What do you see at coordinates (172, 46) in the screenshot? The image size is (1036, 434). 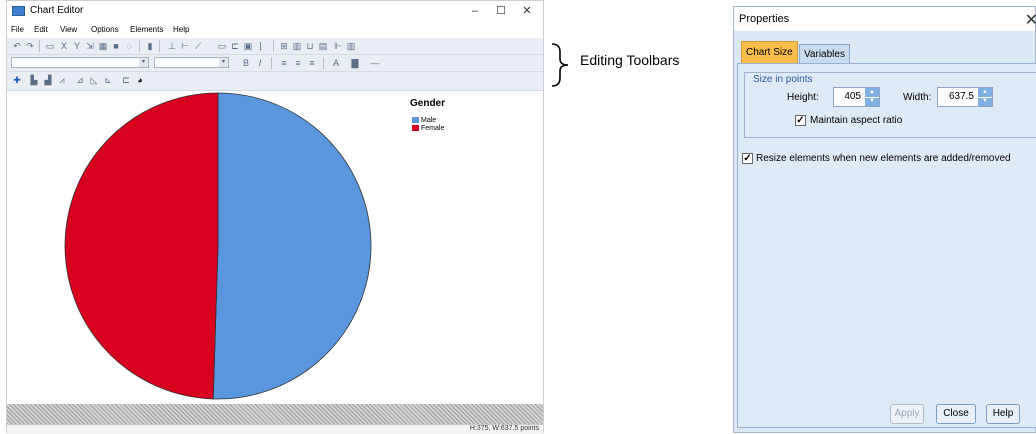 I see `ref-line-x-icon: ⊥` at bounding box center [172, 46].